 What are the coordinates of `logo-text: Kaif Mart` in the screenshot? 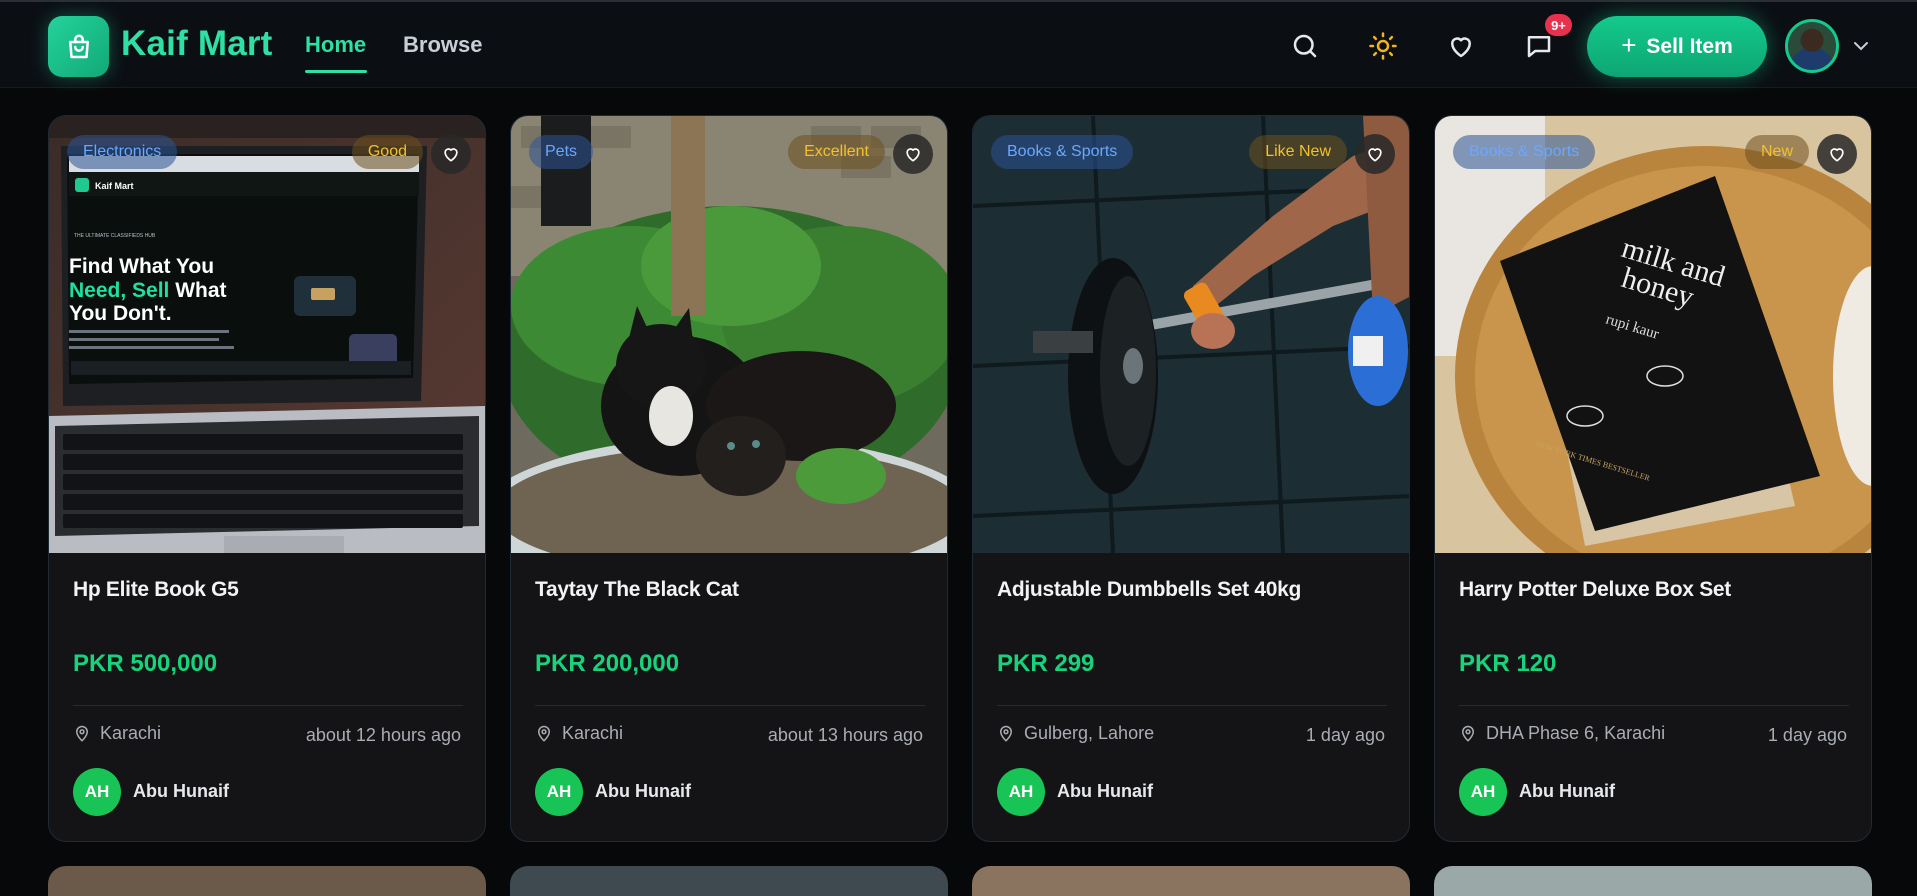 It's located at (197, 44).